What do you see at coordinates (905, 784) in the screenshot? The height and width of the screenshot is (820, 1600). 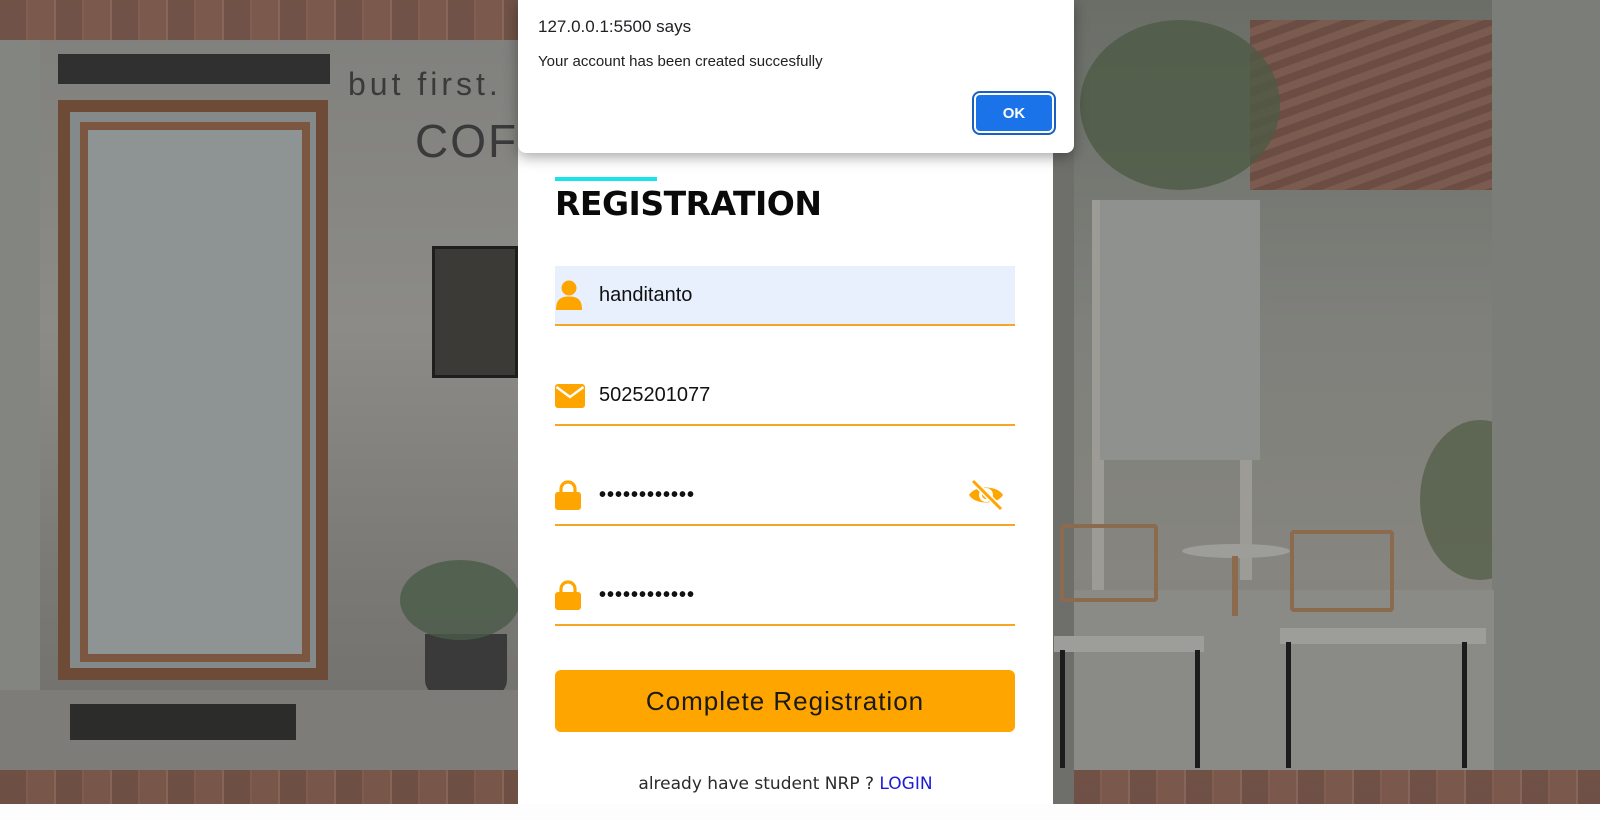 I see `login-link: LOGIN` at bounding box center [905, 784].